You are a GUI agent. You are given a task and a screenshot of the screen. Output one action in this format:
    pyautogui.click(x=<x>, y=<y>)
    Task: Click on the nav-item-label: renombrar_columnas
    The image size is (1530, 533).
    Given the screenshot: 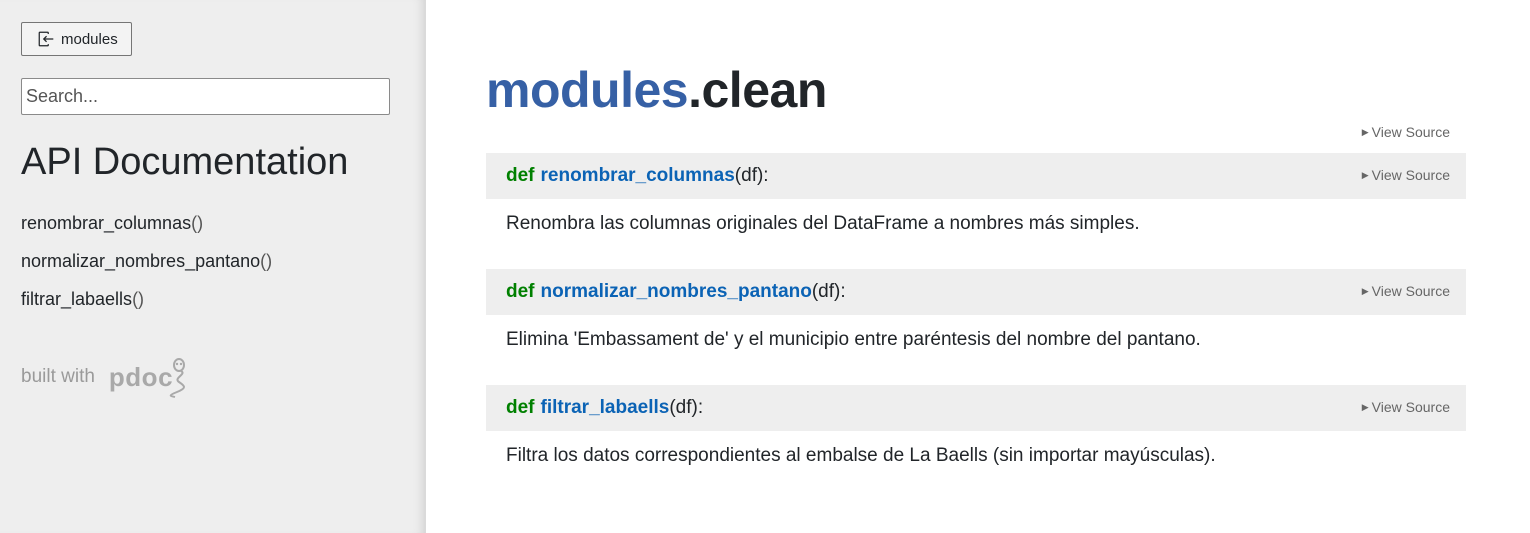 What is the action you would take?
    pyautogui.click(x=106, y=223)
    